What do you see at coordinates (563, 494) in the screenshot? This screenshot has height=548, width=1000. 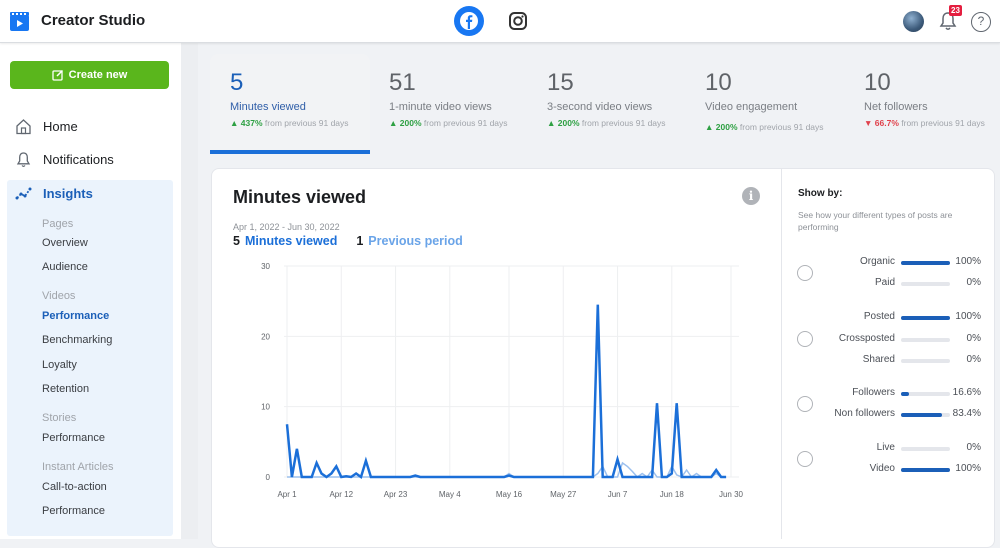 I see `x-tick-label: May 27` at bounding box center [563, 494].